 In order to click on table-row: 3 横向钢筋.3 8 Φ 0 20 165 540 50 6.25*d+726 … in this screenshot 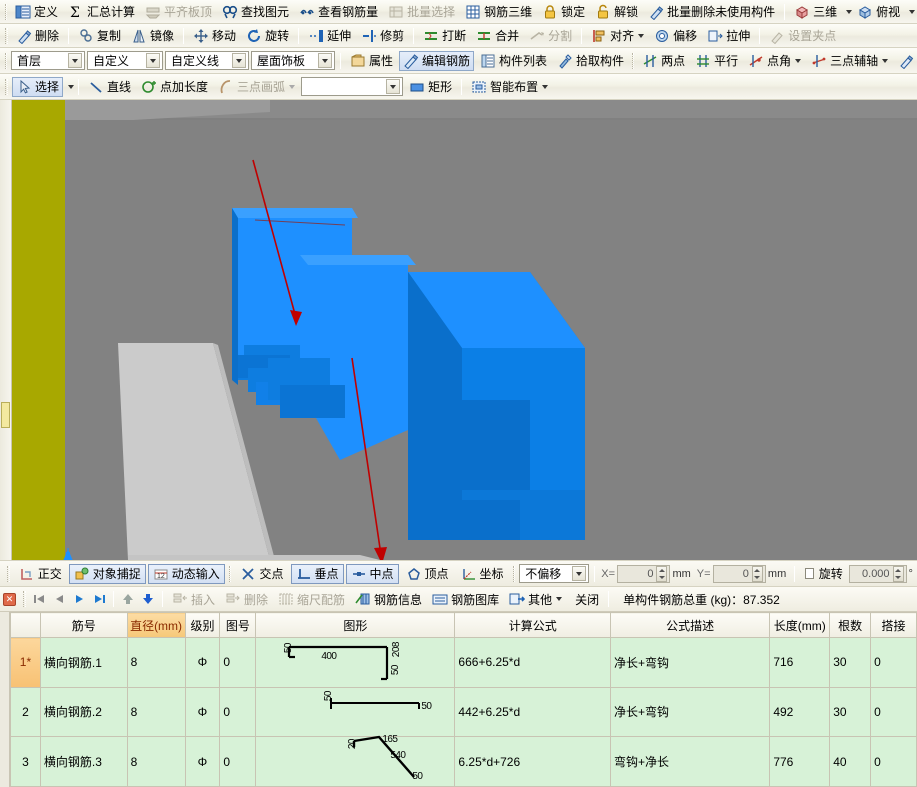, I will do `click(463, 760)`.